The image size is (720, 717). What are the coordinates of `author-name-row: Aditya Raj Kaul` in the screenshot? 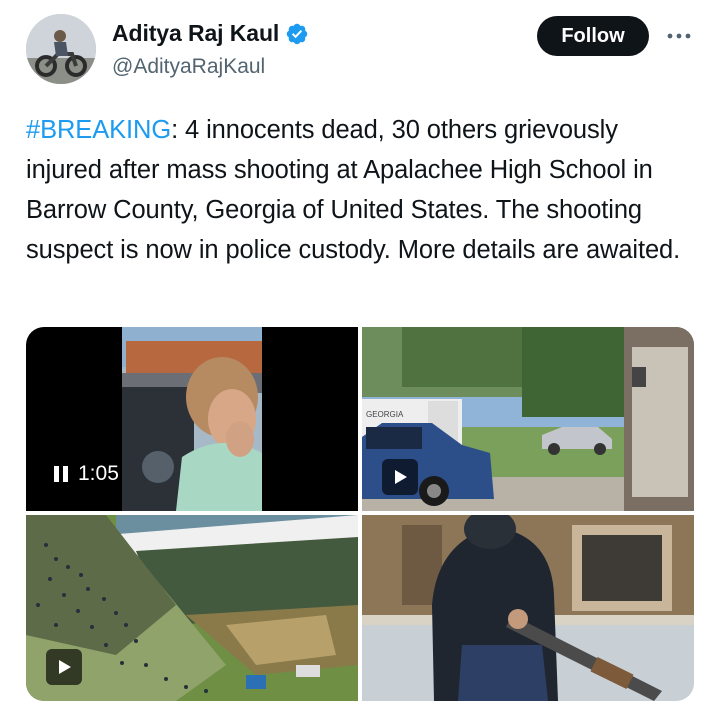 It's located at (210, 33).